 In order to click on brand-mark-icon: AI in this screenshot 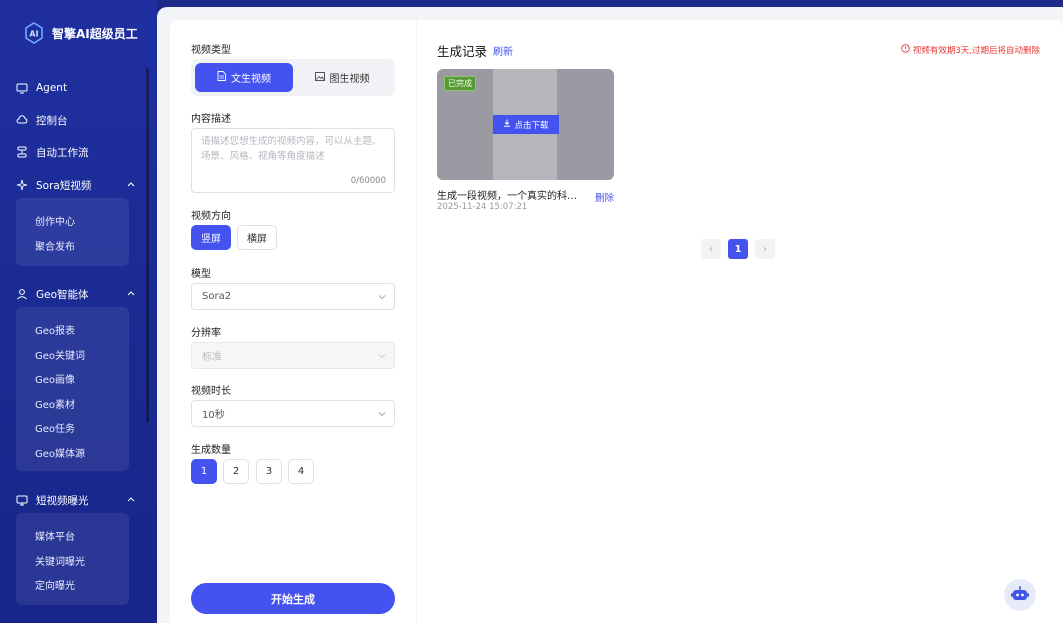, I will do `click(34, 33)`.